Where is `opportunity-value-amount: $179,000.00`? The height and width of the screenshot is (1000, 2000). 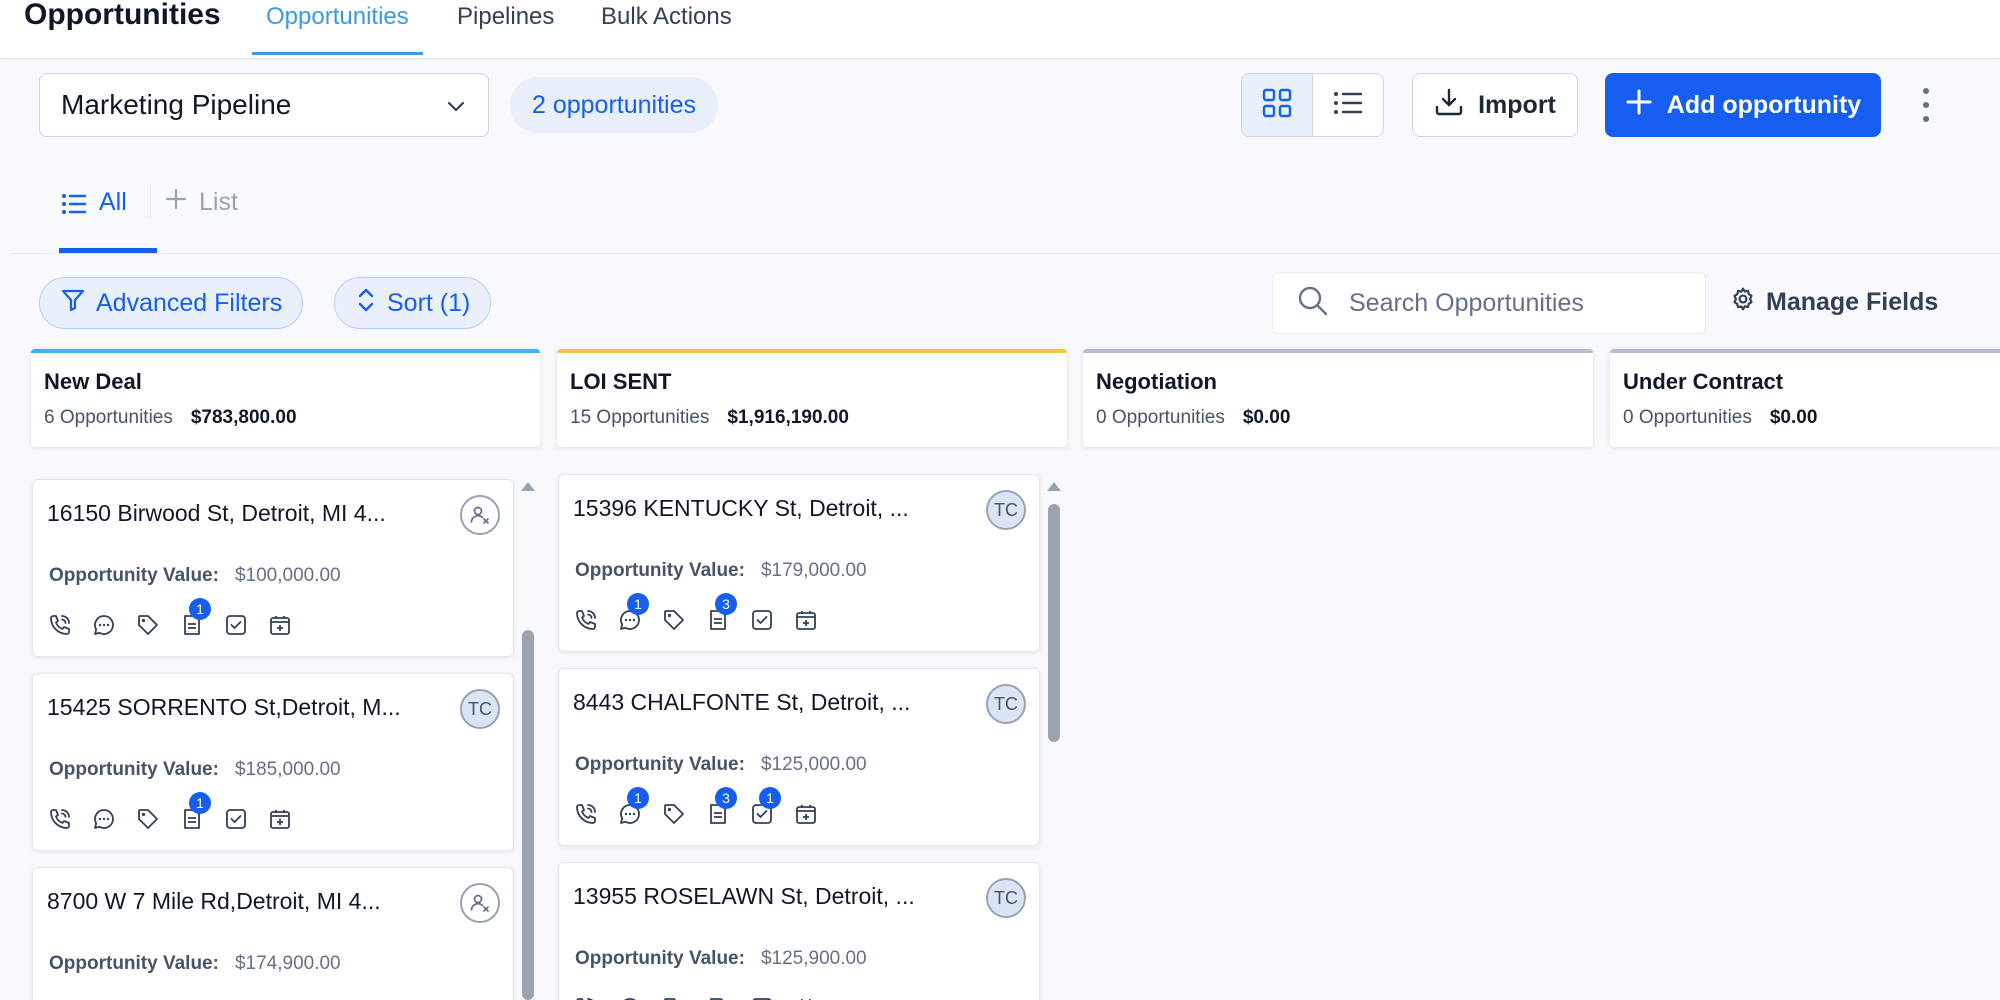 opportunity-value-amount: $179,000.00 is located at coordinates (813, 570).